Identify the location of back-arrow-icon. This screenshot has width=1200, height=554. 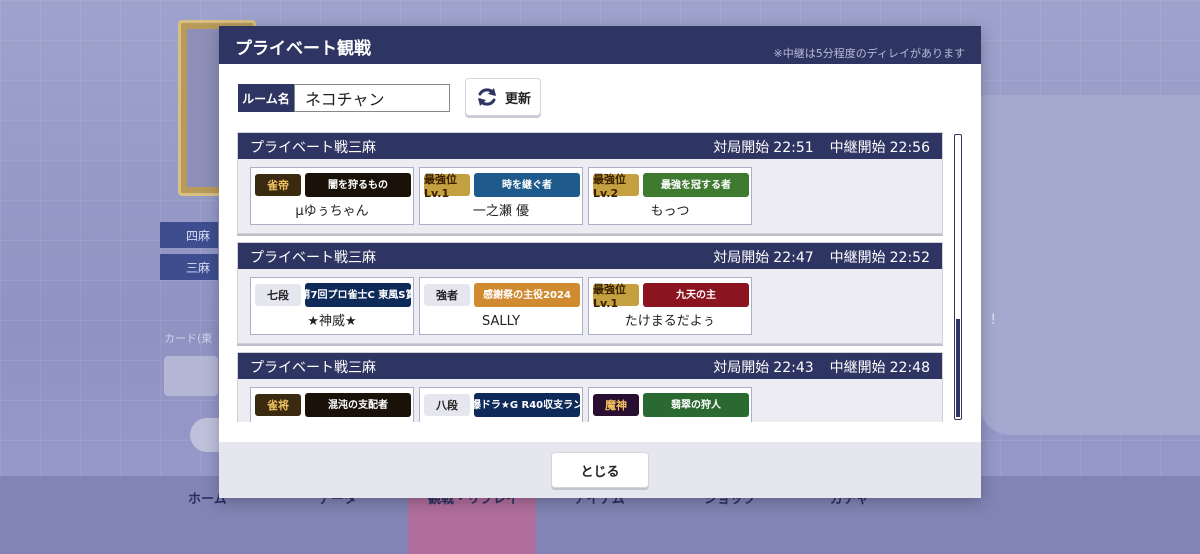
(205, 435).